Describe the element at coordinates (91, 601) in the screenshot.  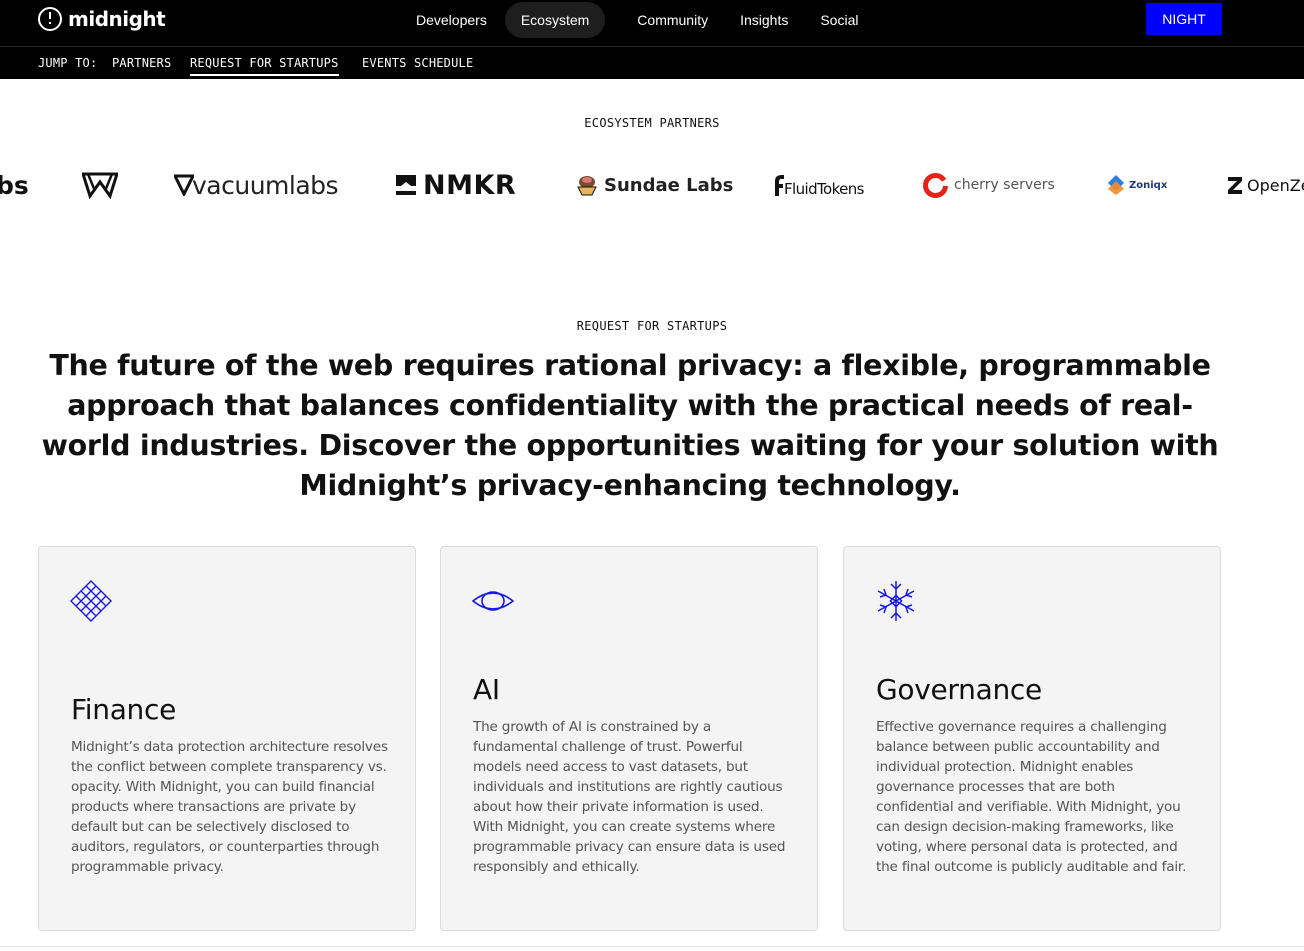
I see `lattice-diamond-icon` at that location.